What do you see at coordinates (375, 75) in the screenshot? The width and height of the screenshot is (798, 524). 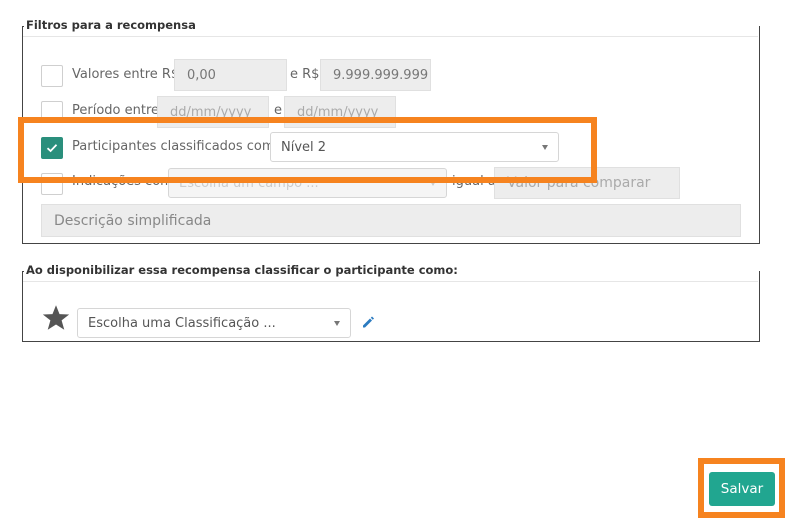 I see `valores-max-input: 9.999.999.999` at bounding box center [375, 75].